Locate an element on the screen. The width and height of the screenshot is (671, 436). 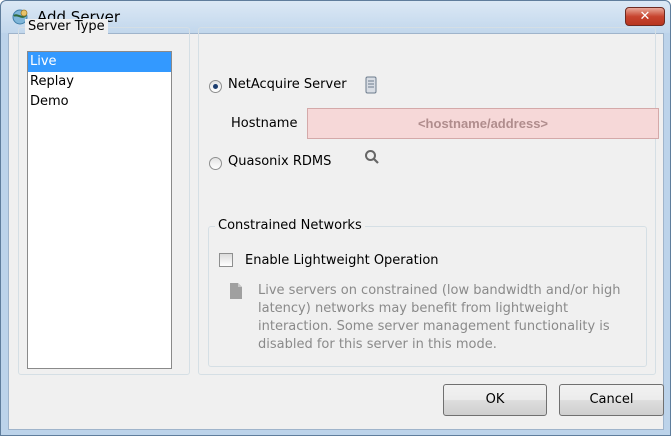
info-icon is located at coordinates (236, 291).